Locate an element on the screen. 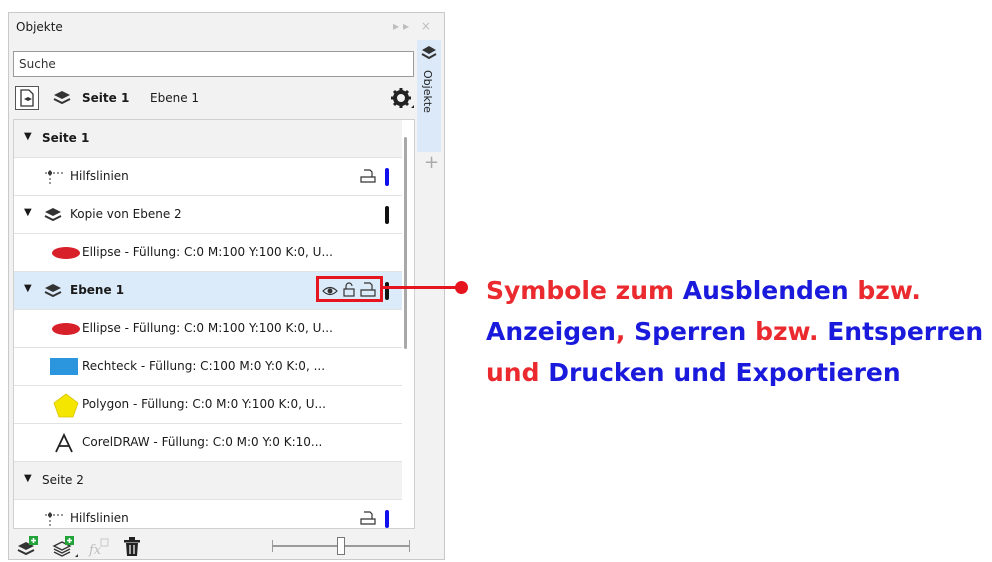 The image size is (992, 562). annotation-connector-dot is located at coordinates (461, 287).